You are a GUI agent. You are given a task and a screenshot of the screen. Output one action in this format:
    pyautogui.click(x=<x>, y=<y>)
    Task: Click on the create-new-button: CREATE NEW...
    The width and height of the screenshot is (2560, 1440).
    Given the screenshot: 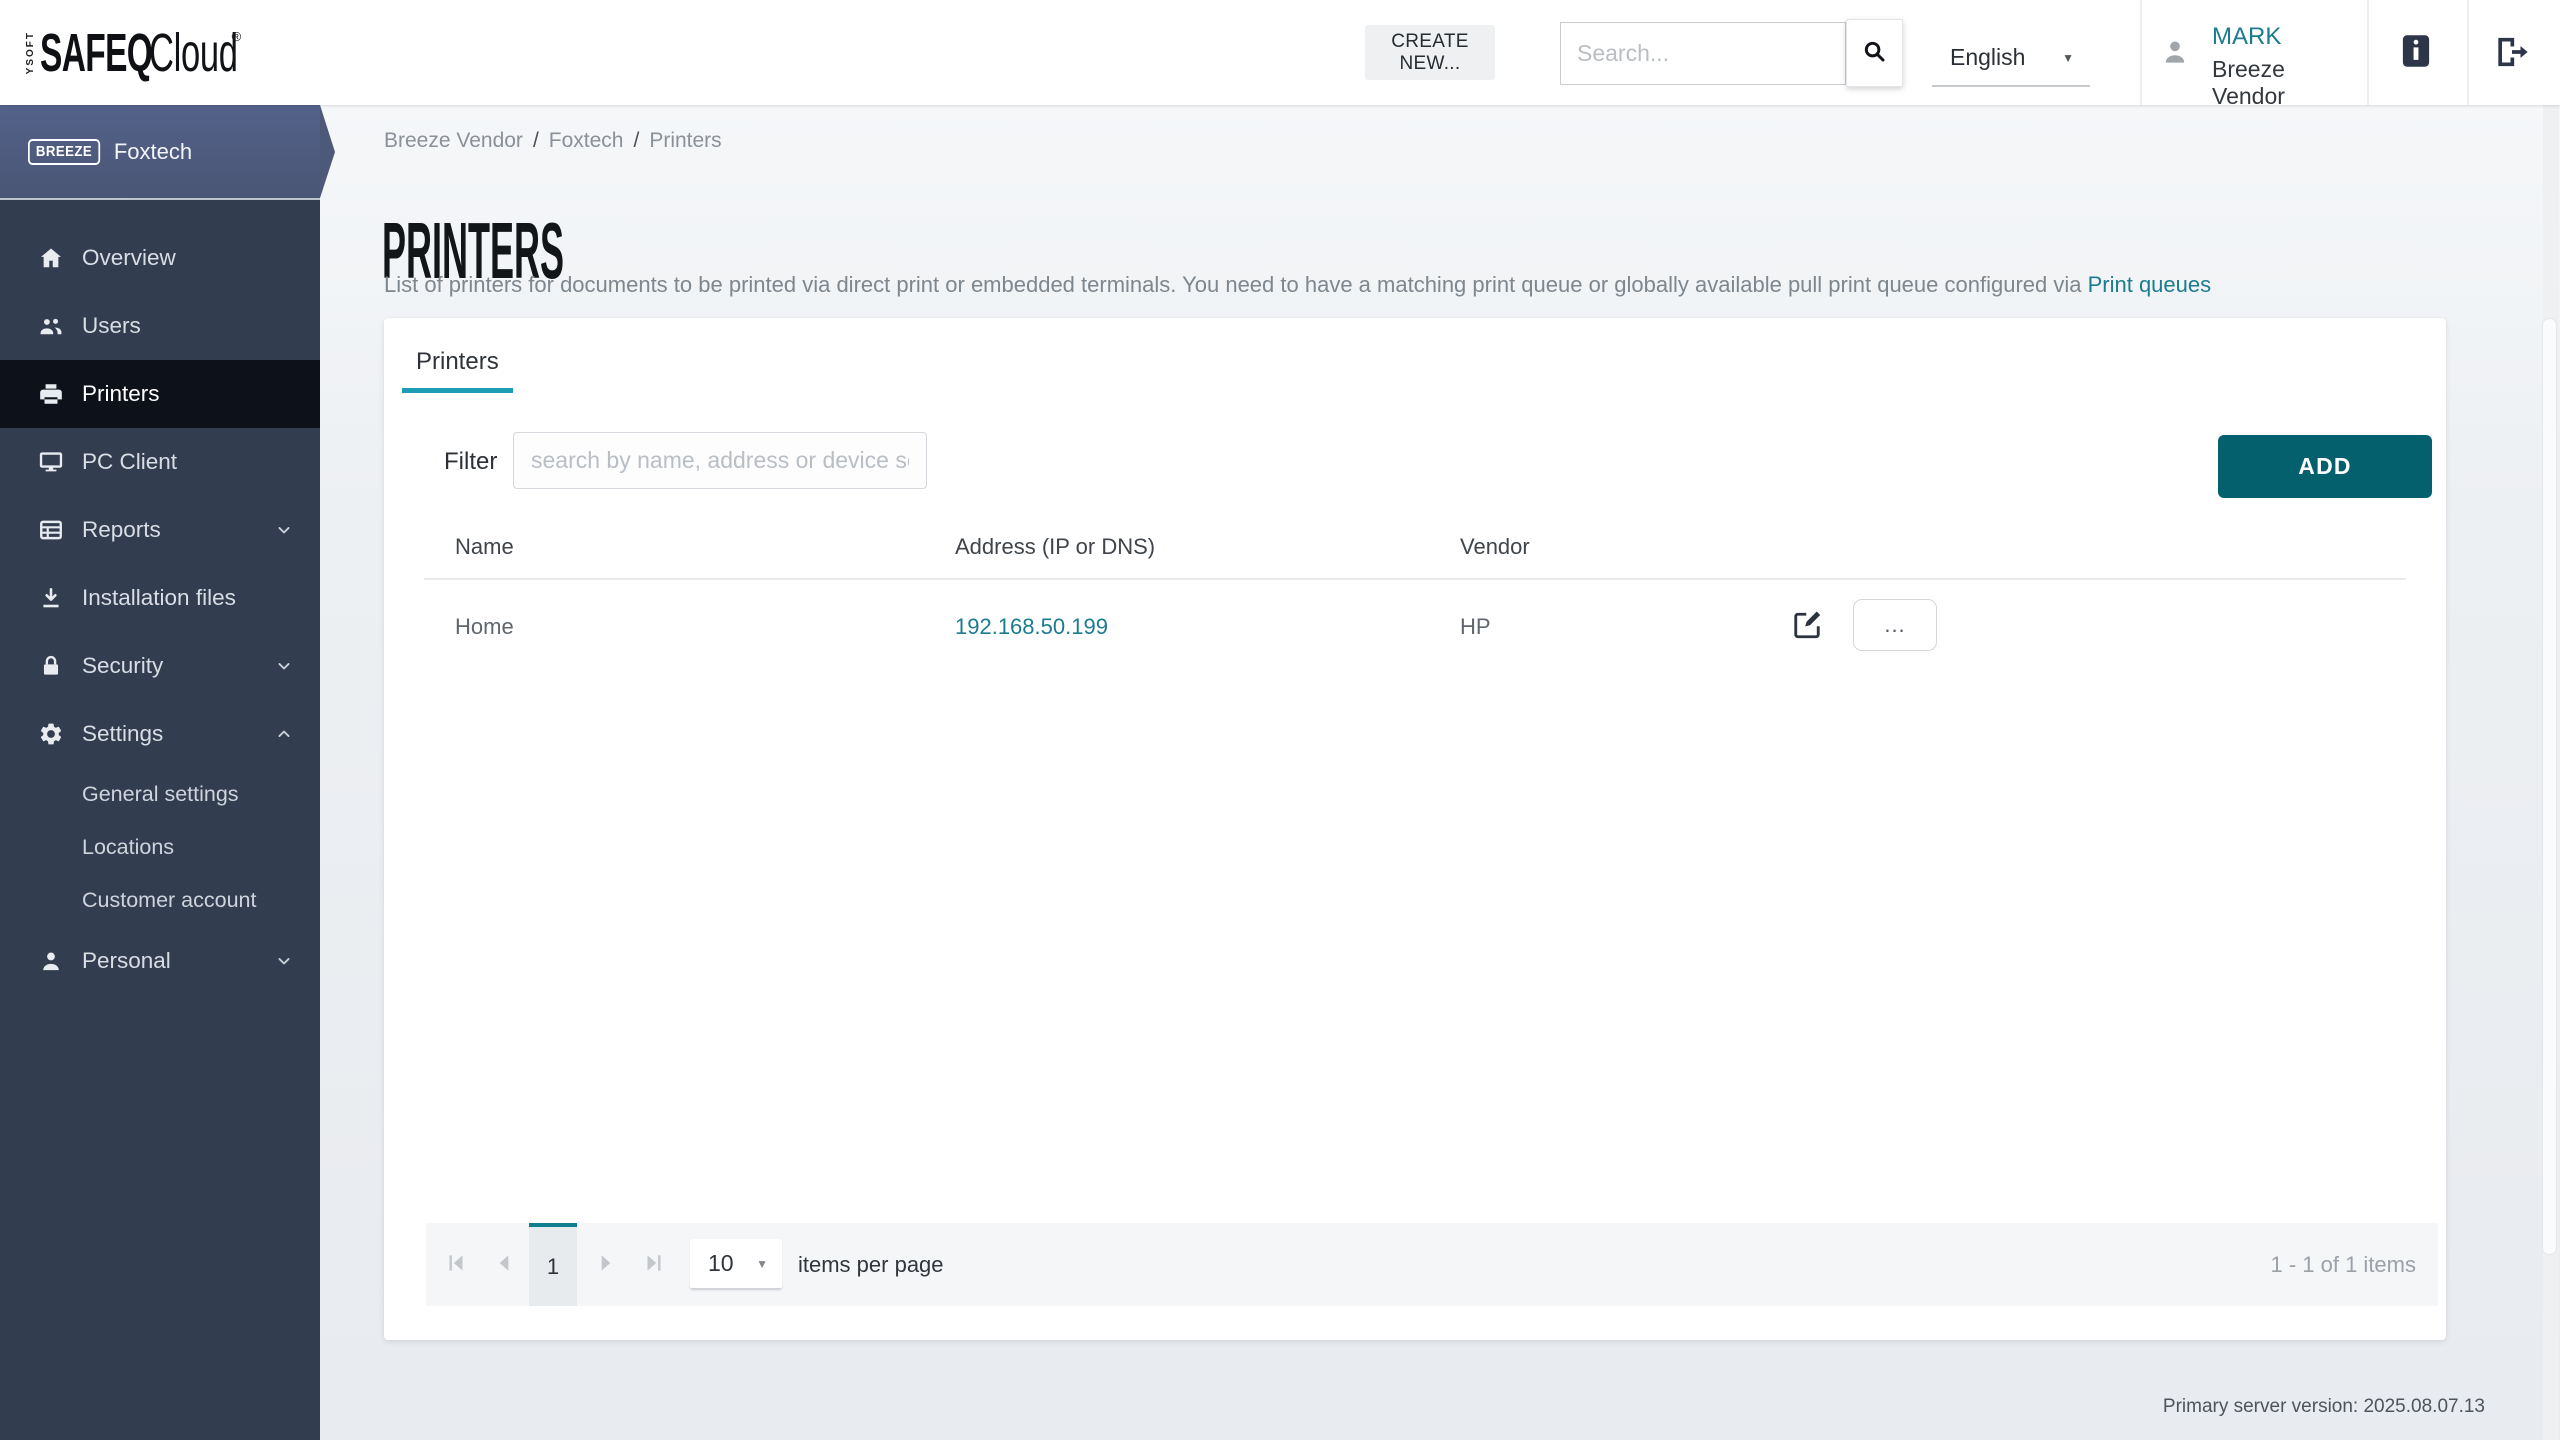 What is the action you would take?
    pyautogui.click(x=1430, y=52)
    